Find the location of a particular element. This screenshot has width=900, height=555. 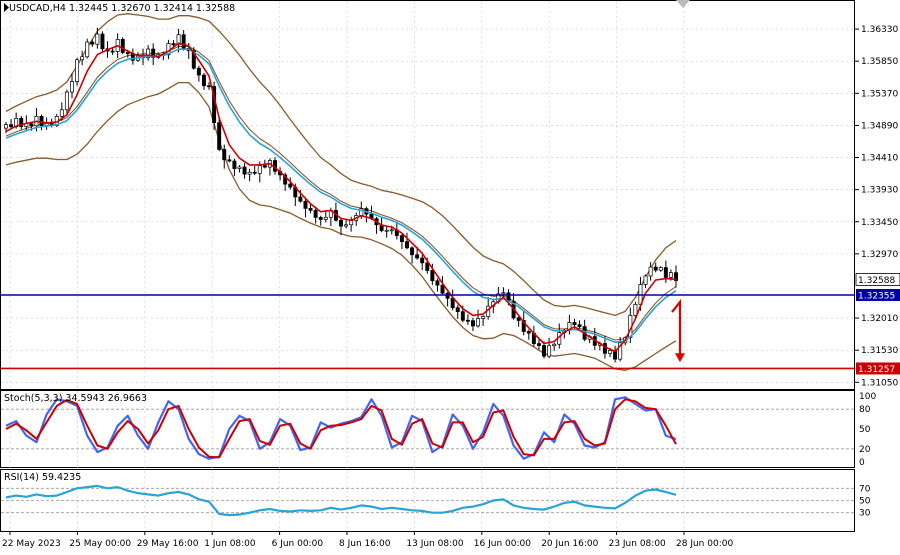

price-tick-label: 1.33450 is located at coordinates (879, 223).